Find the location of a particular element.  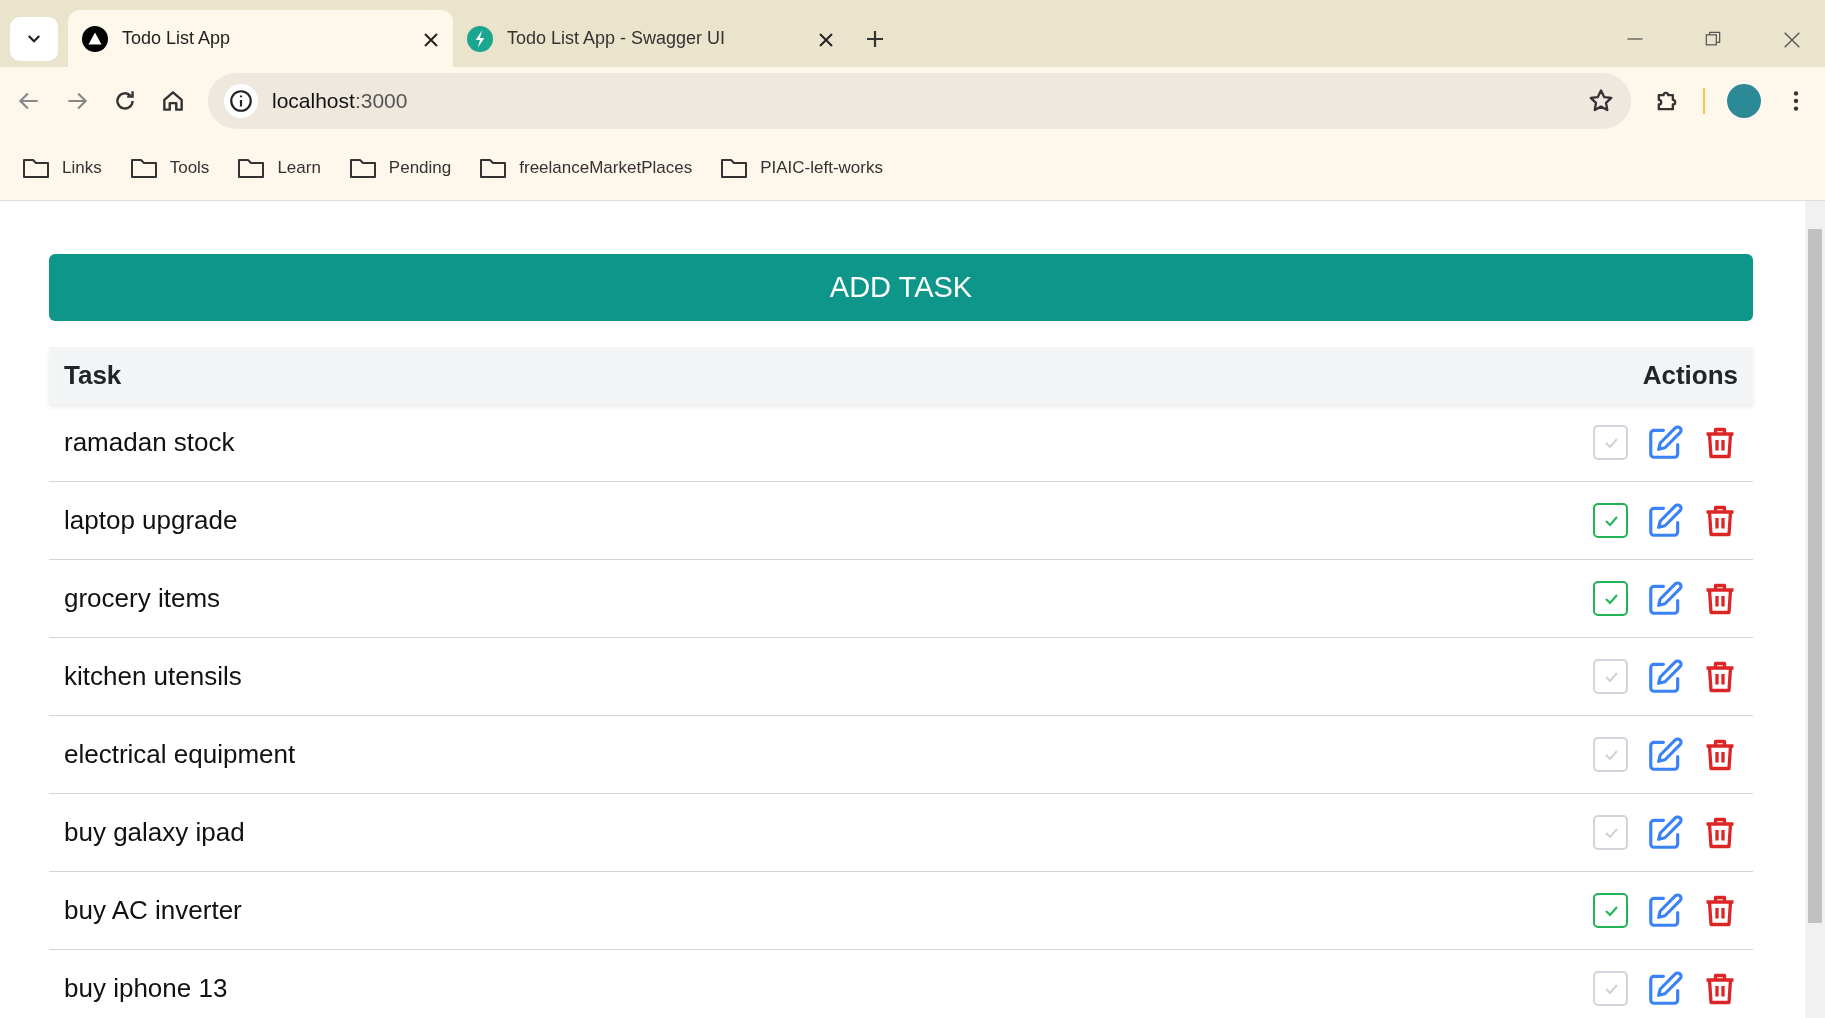

task-text: ramadan stock is located at coordinates (149, 442).